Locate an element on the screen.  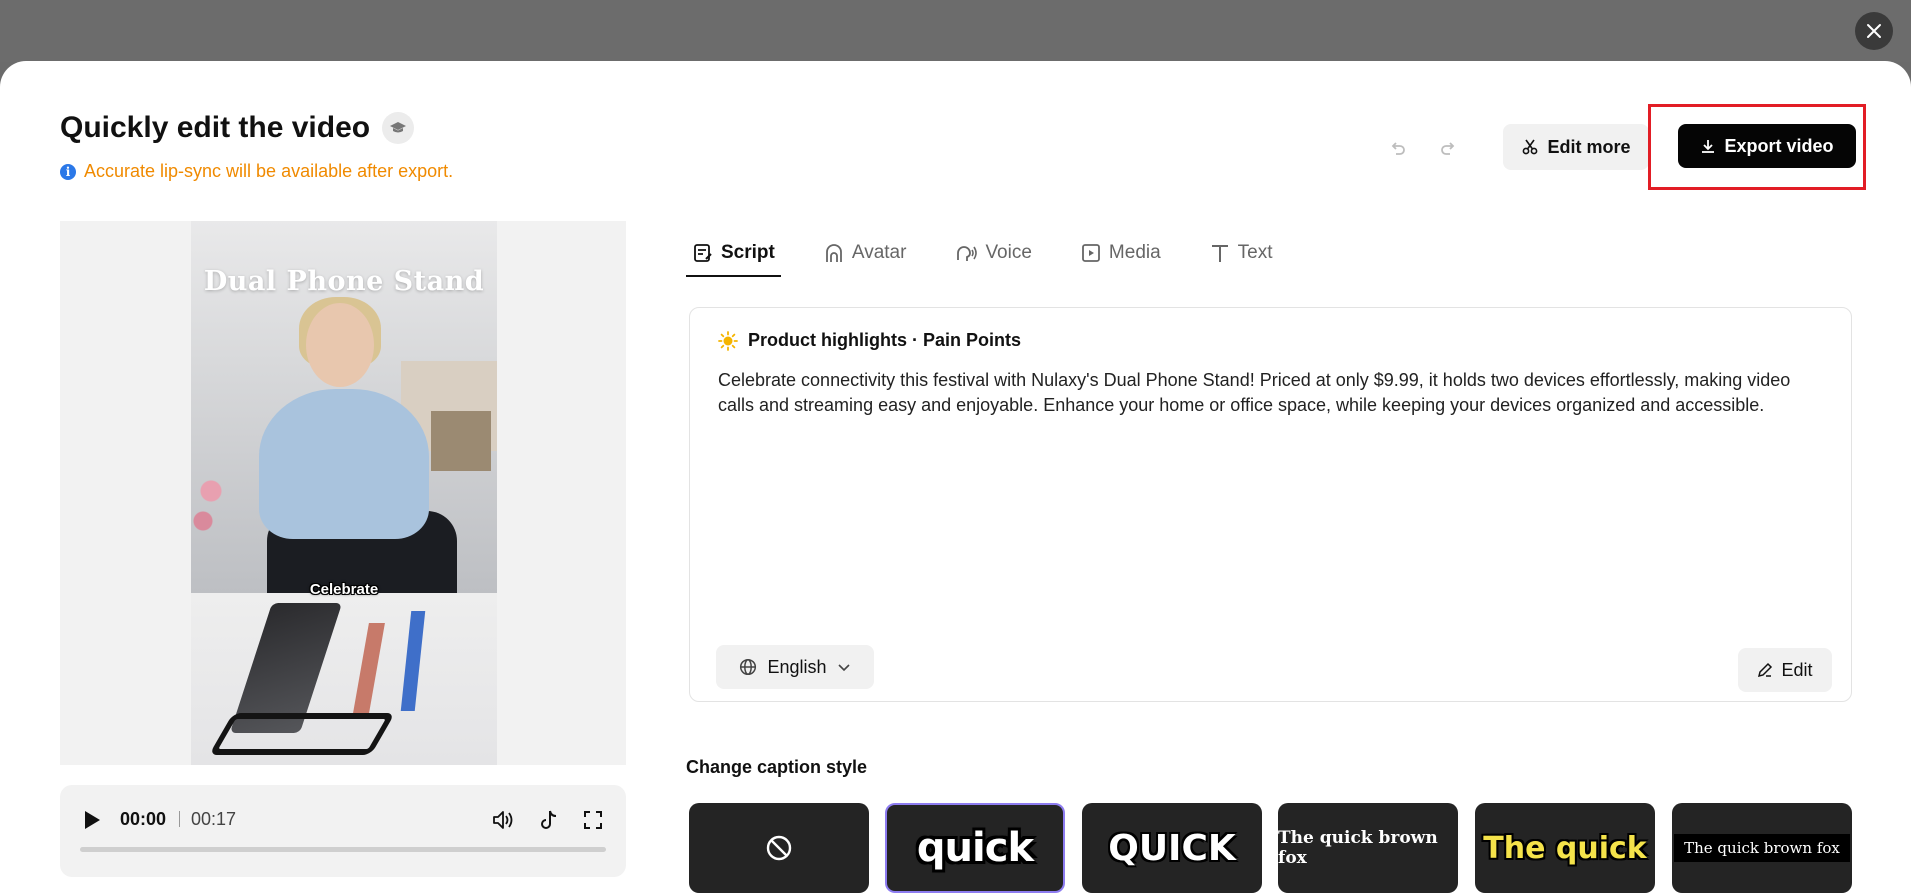
current-time: 00:00 is located at coordinates (143, 819).